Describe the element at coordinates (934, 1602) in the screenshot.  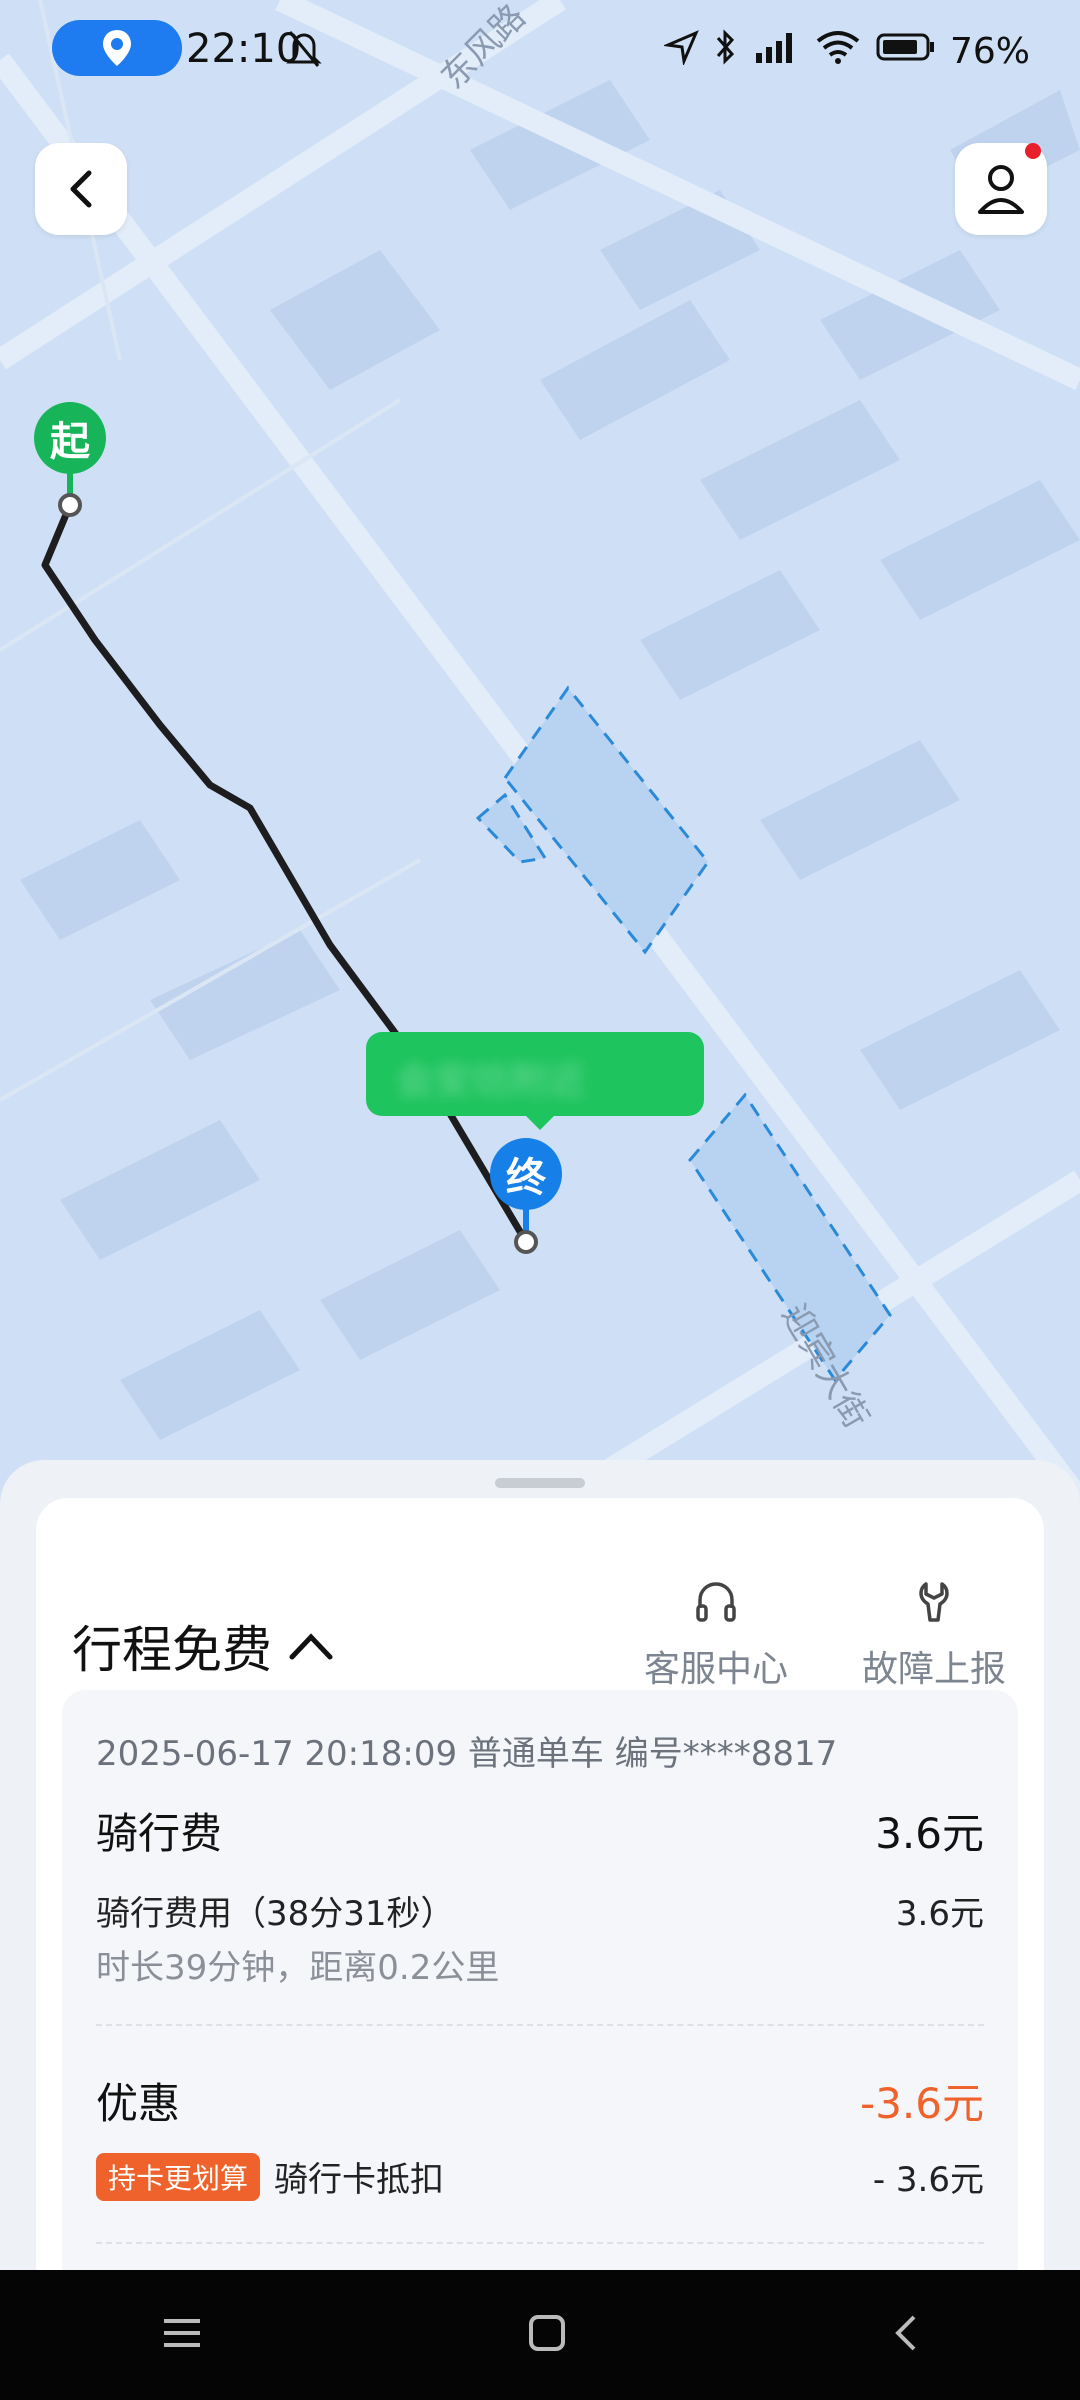
I see `wrench-icon` at that location.